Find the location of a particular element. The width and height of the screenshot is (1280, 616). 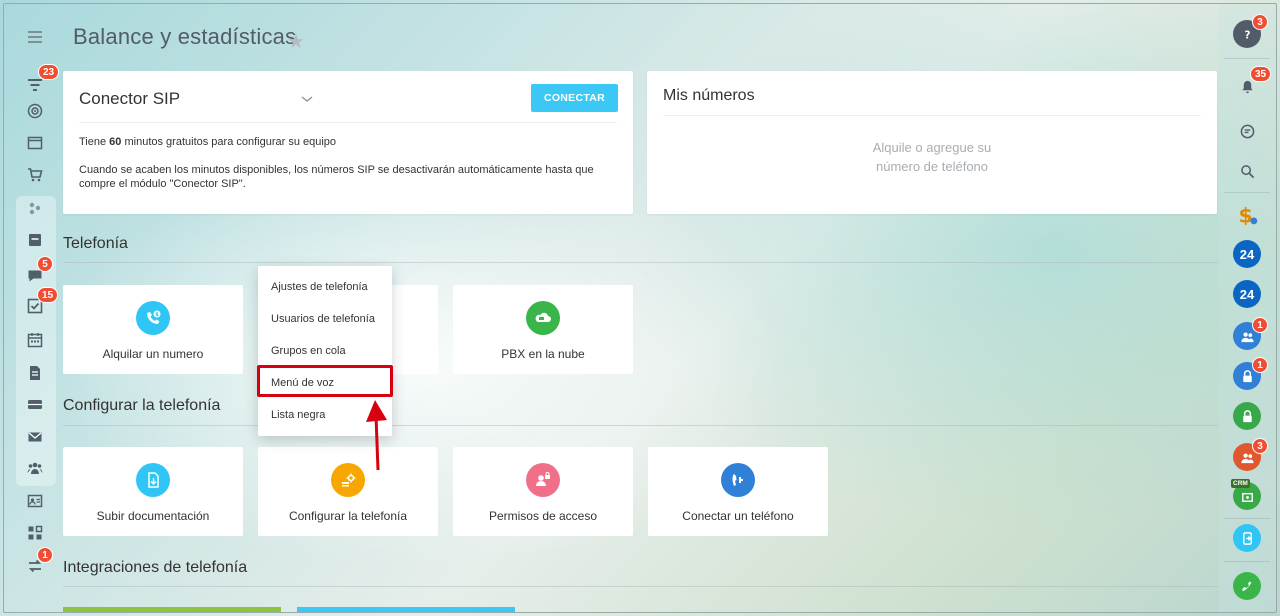

calendar-icon is located at coordinates (35, 340).